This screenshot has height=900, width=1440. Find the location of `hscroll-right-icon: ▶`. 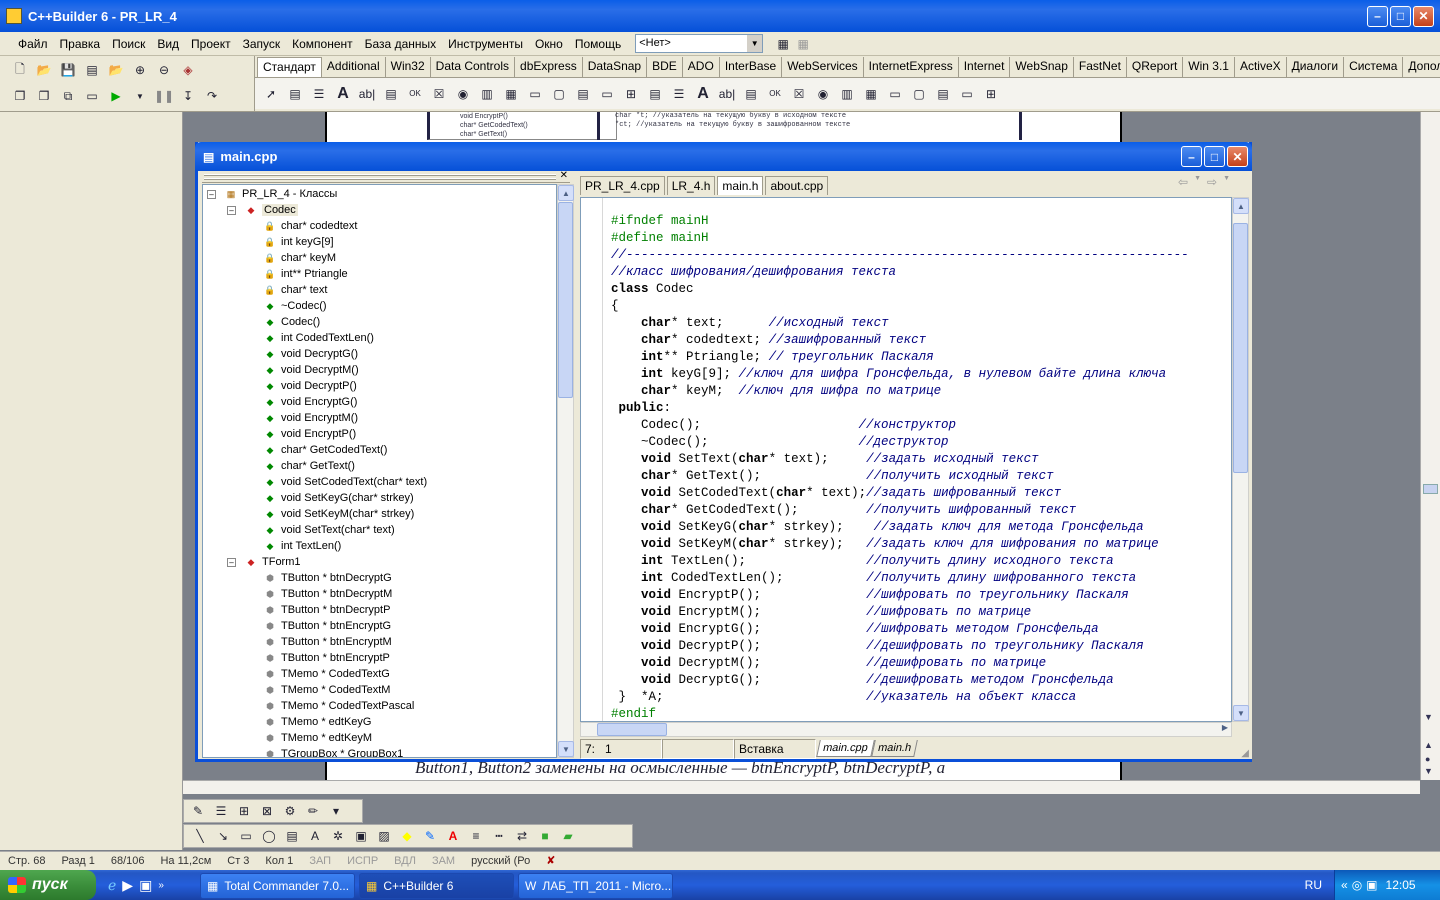

hscroll-right-icon: ▶ is located at coordinates (1225, 727).